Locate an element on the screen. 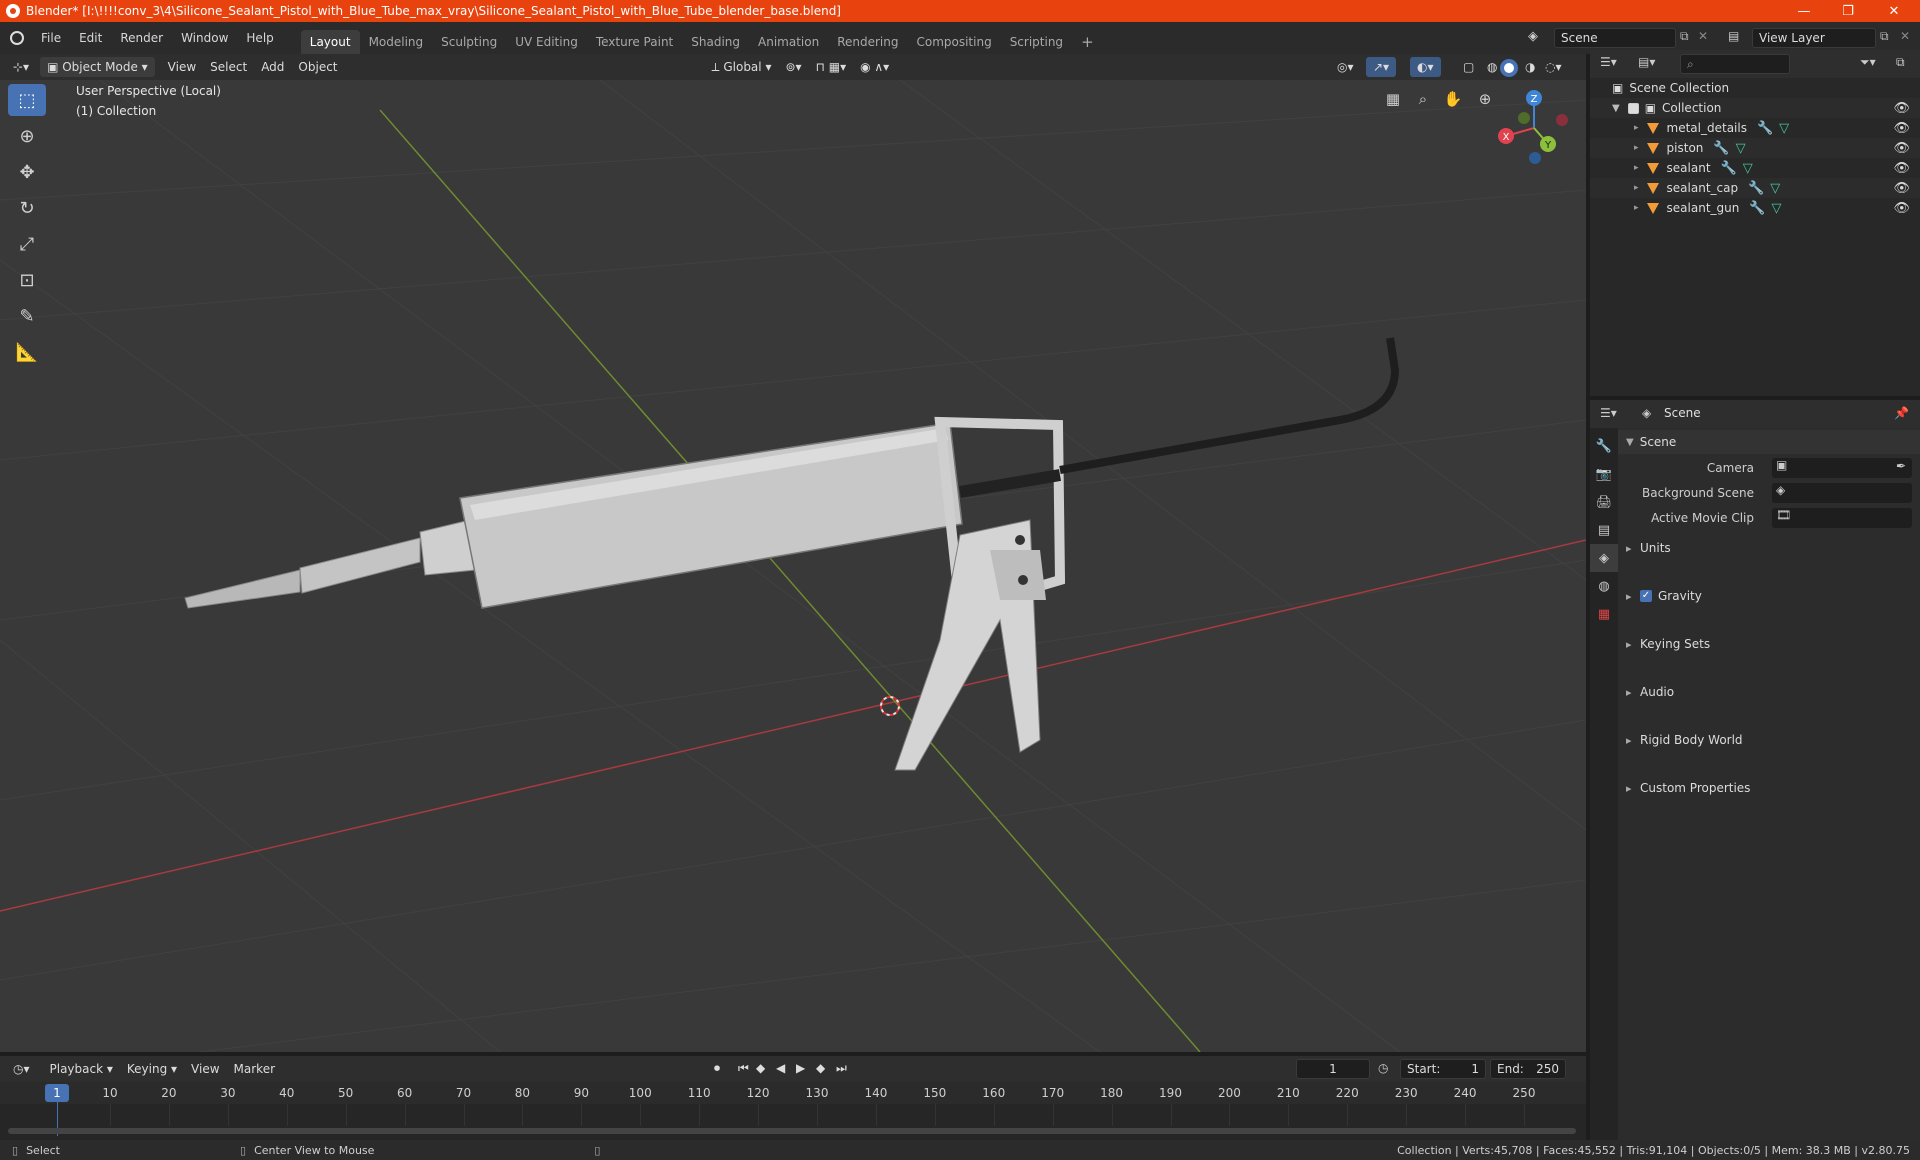  preview-range-icon: ◷ is located at coordinates (1383, 1068).